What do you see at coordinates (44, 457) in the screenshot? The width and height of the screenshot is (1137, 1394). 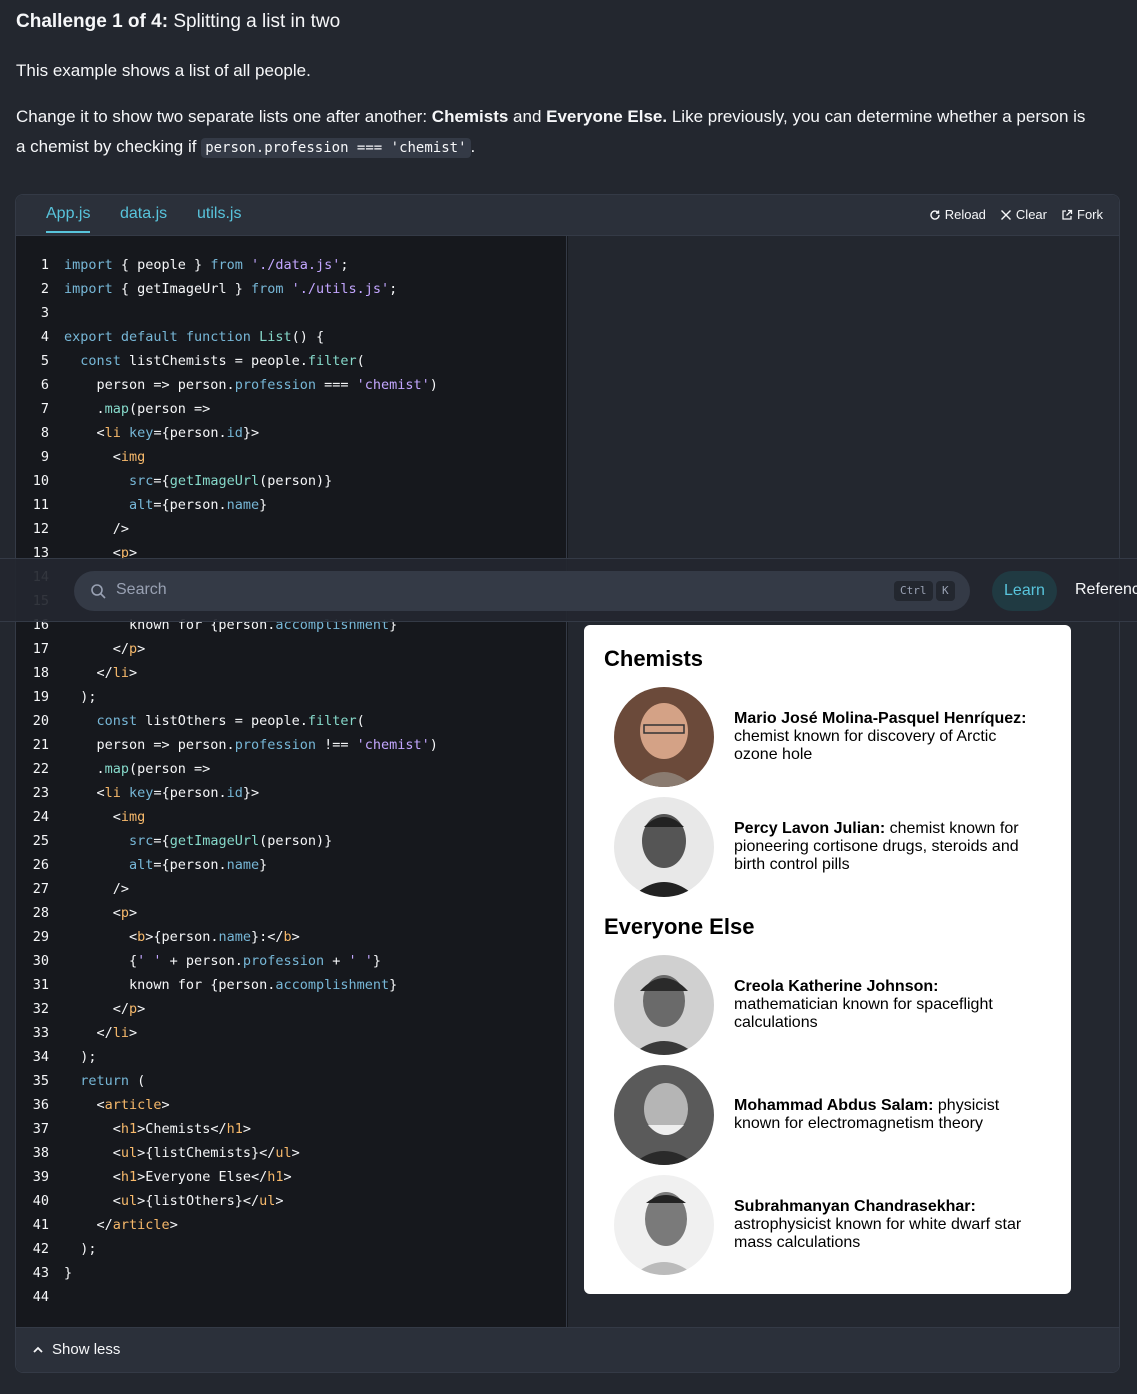 I see `line-number: 9` at bounding box center [44, 457].